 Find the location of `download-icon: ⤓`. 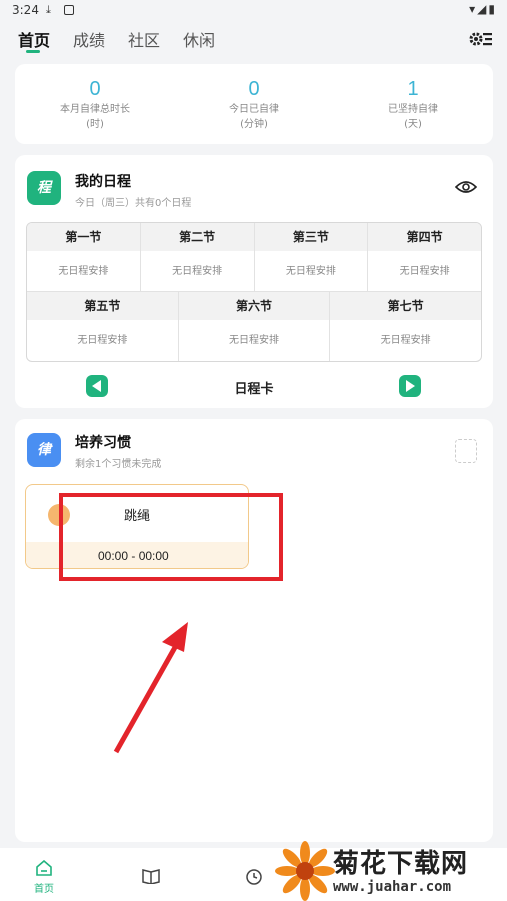

download-icon: ⤓ is located at coordinates (48, 9).